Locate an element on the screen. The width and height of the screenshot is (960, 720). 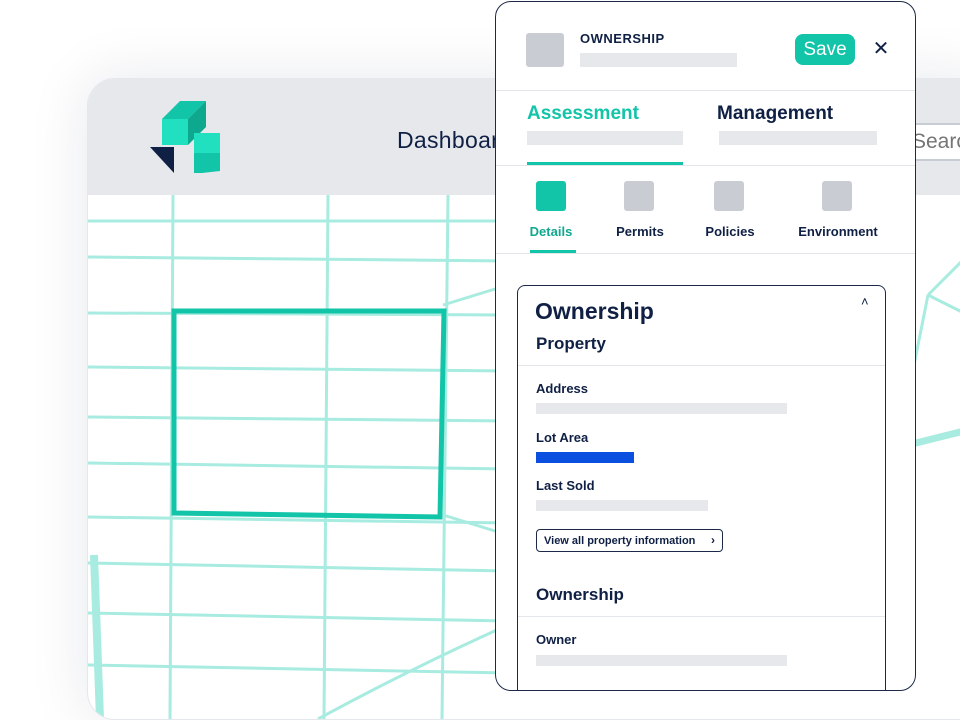
permits-icon is located at coordinates (639, 196).